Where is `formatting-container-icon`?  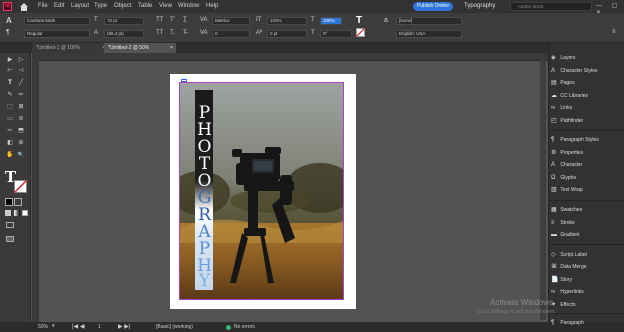
formatting-container-icon is located at coordinates (18, 202).